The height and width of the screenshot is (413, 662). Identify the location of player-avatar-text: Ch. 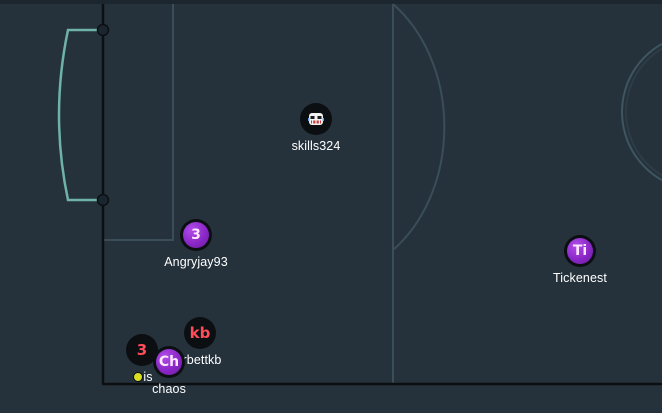
(169, 362).